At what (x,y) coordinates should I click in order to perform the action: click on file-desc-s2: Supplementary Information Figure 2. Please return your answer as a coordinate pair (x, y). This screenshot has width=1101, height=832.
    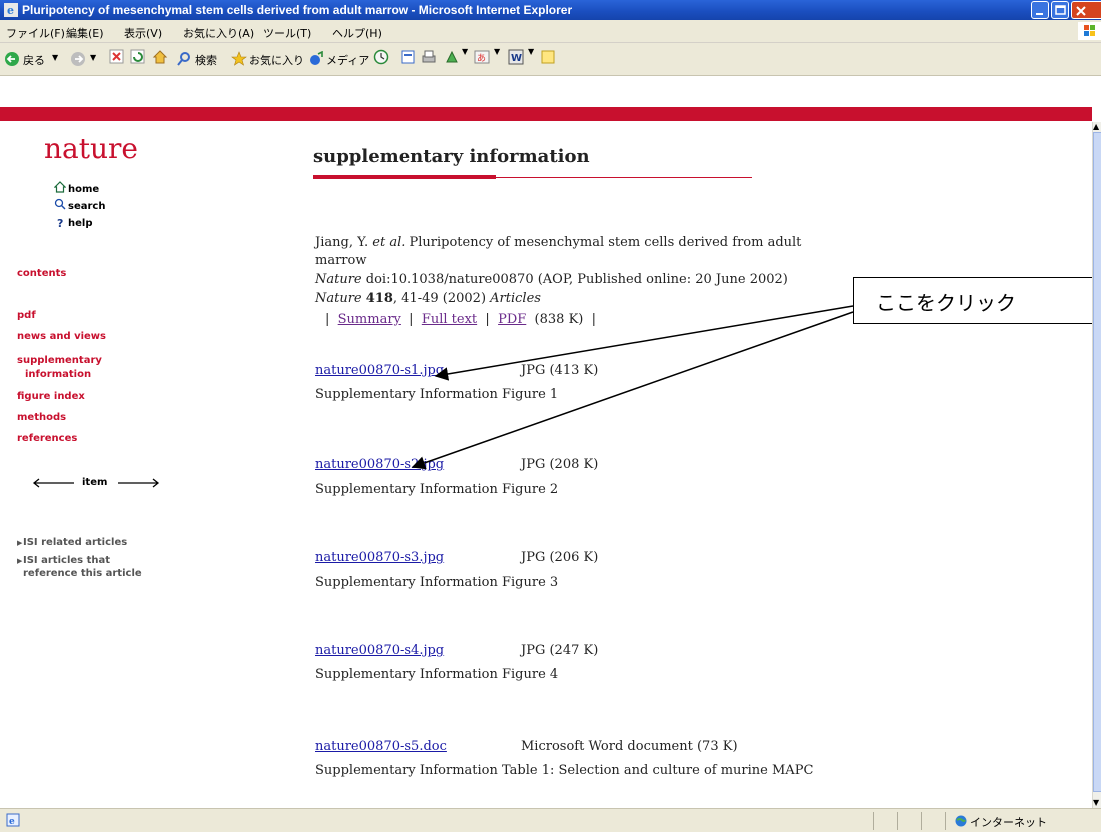
    Looking at the image, I should click on (437, 489).